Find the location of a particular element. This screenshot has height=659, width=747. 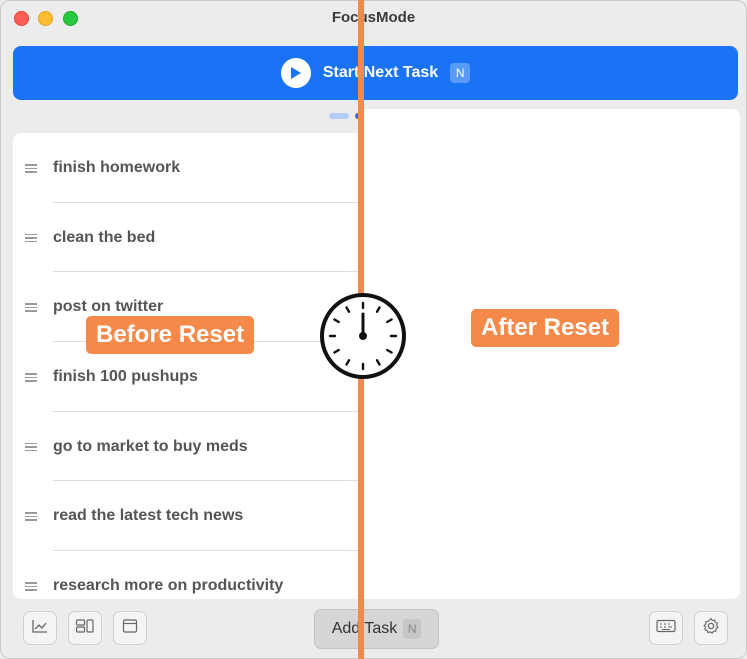

task-row: go to market to buy meds is located at coordinates (188, 447).